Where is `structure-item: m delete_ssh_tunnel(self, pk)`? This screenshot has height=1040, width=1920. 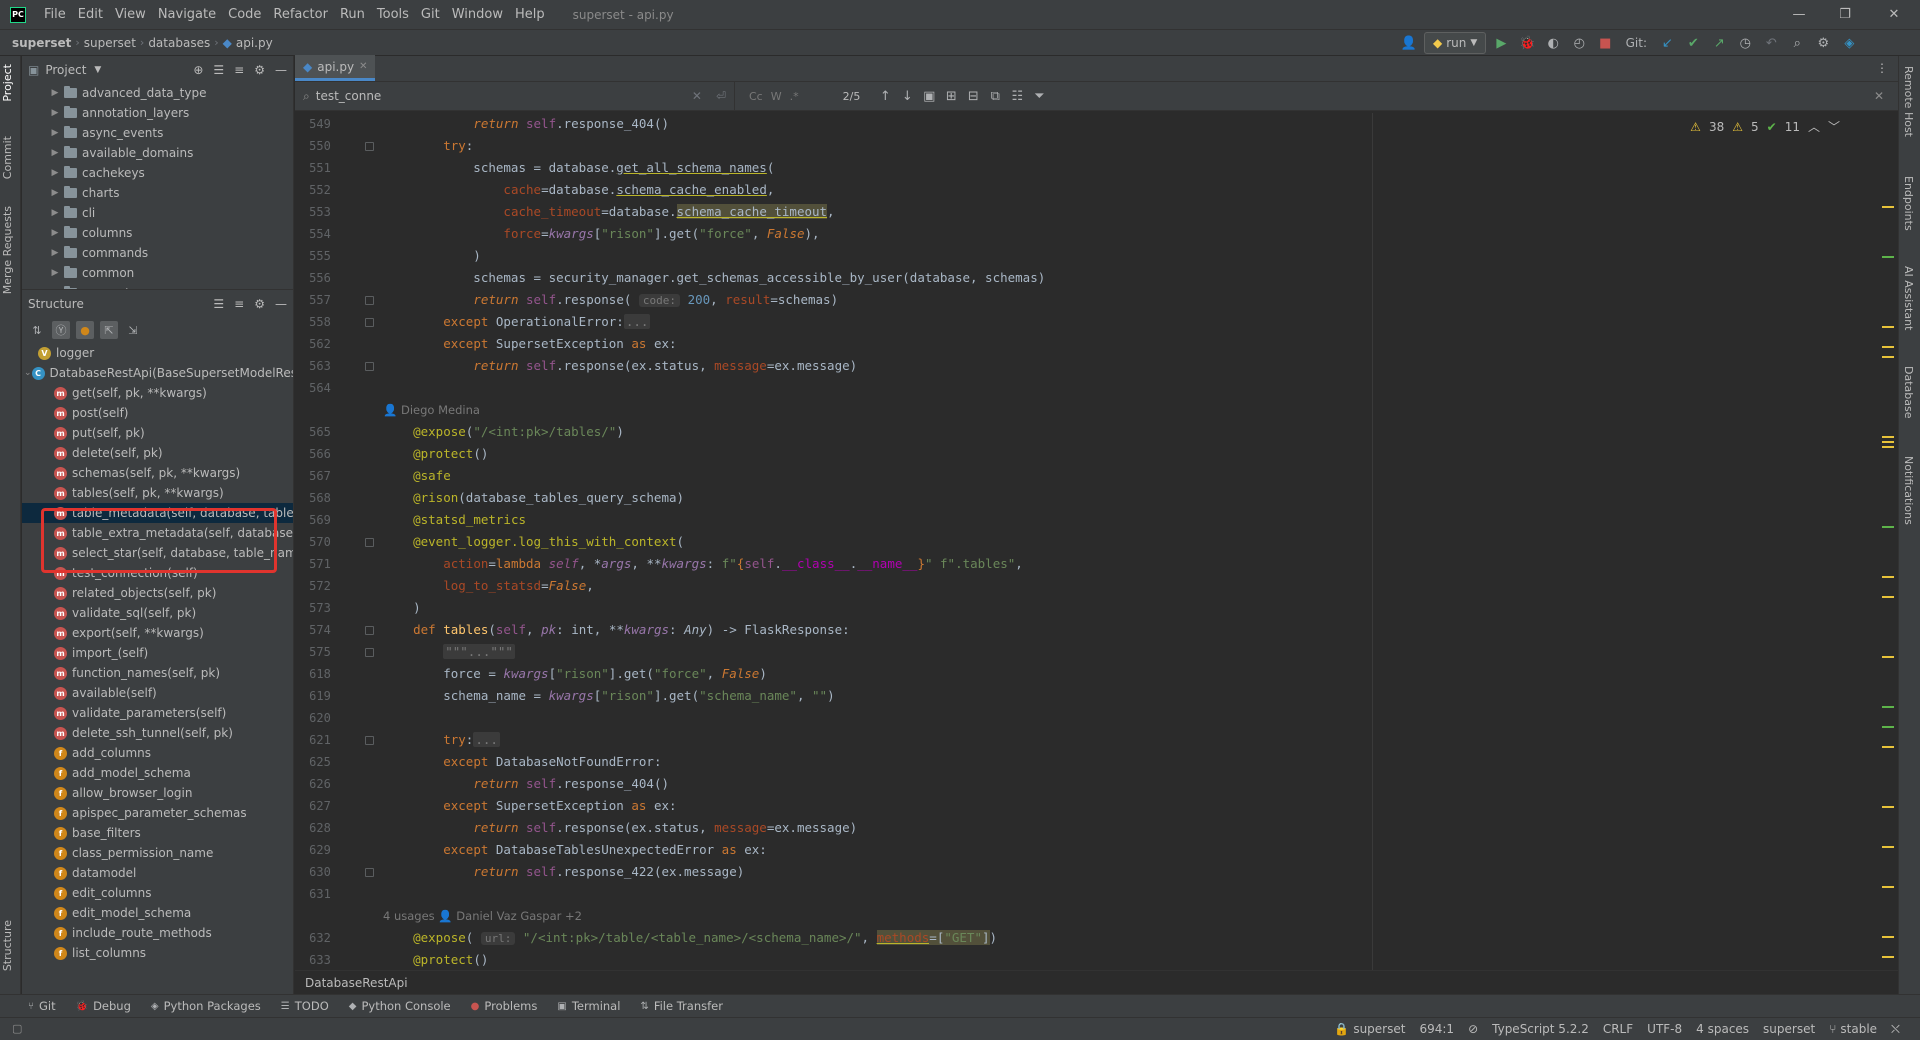
structure-item: m delete_ssh_tunnel(self, pk) is located at coordinates (157, 733).